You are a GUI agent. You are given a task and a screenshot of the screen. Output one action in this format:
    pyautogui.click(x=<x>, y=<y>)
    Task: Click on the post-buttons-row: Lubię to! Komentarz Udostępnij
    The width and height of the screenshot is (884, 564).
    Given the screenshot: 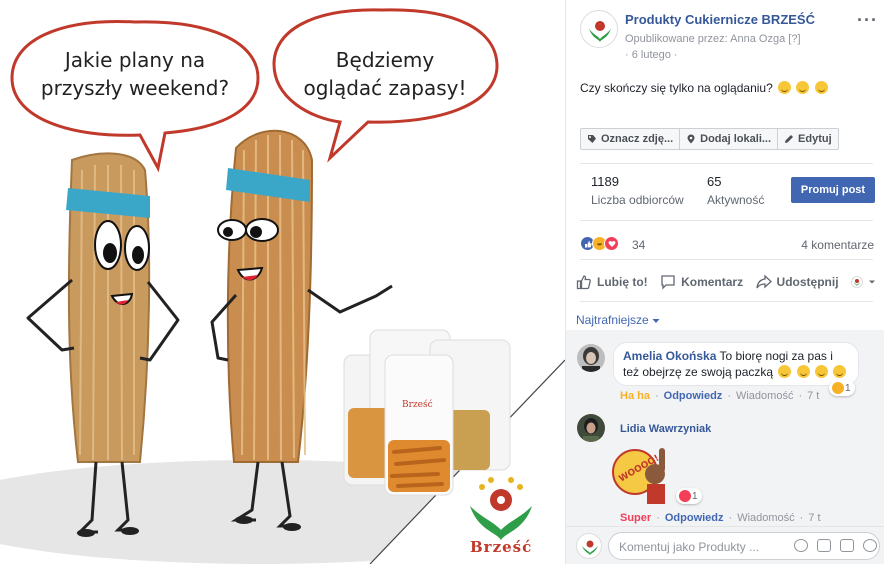 What is the action you would take?
    pyautogui.click(x=726, y=282)
    